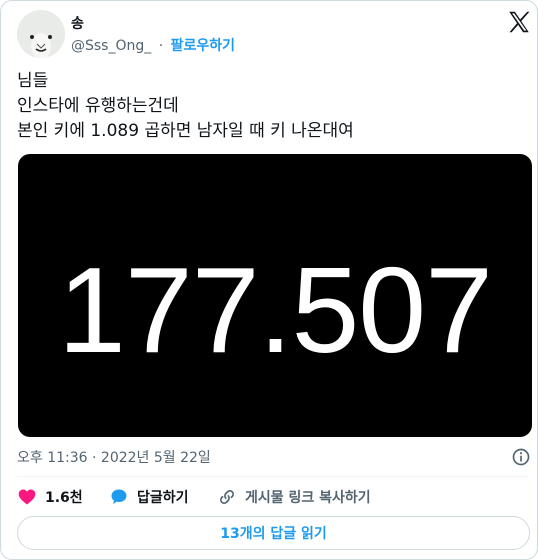  Describe the element at coordinates (273, 476) in the screenshot. I see `divider` at that location.